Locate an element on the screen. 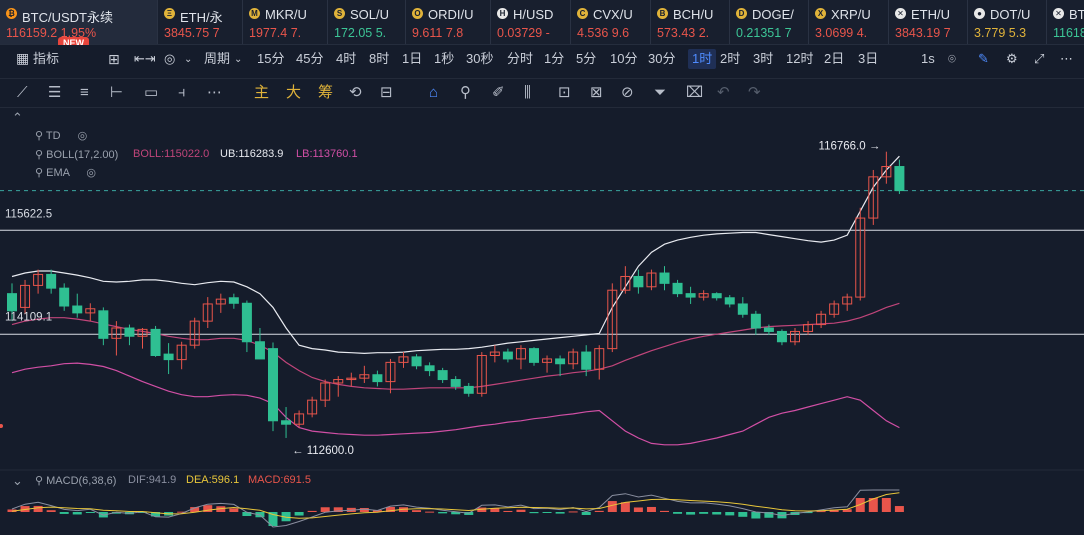  collapse-macd-icon: ⌄ is located at coordinates (17, 481).